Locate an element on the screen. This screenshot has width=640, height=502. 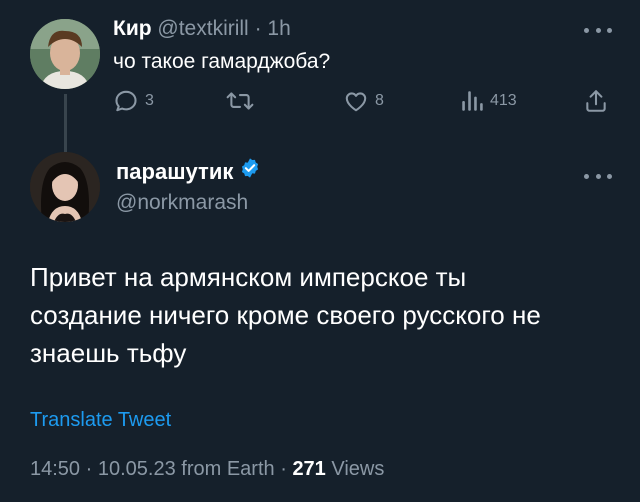
share-button is located at coordinates (596, 101).